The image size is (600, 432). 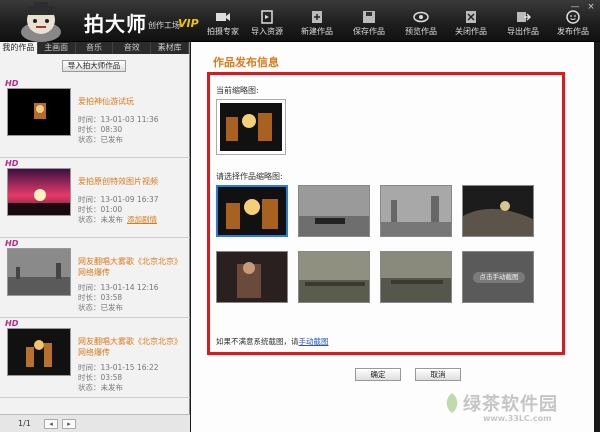 I want to click on leaf-logo-icon, so click(x=452, y=403).